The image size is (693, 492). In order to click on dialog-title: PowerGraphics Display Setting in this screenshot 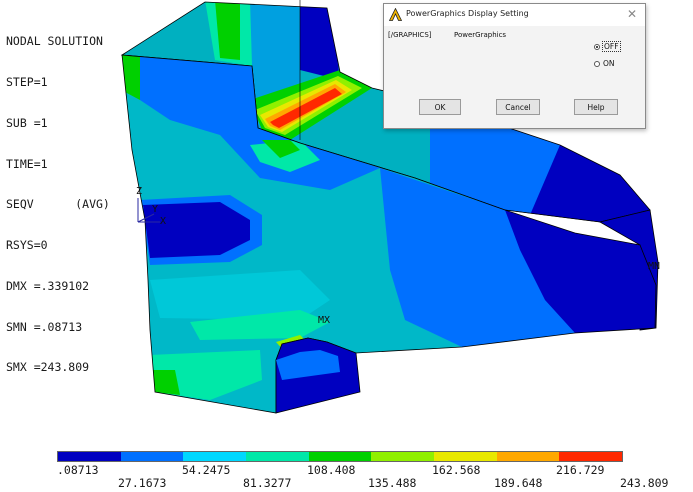, I will do `click(467, 13)`.